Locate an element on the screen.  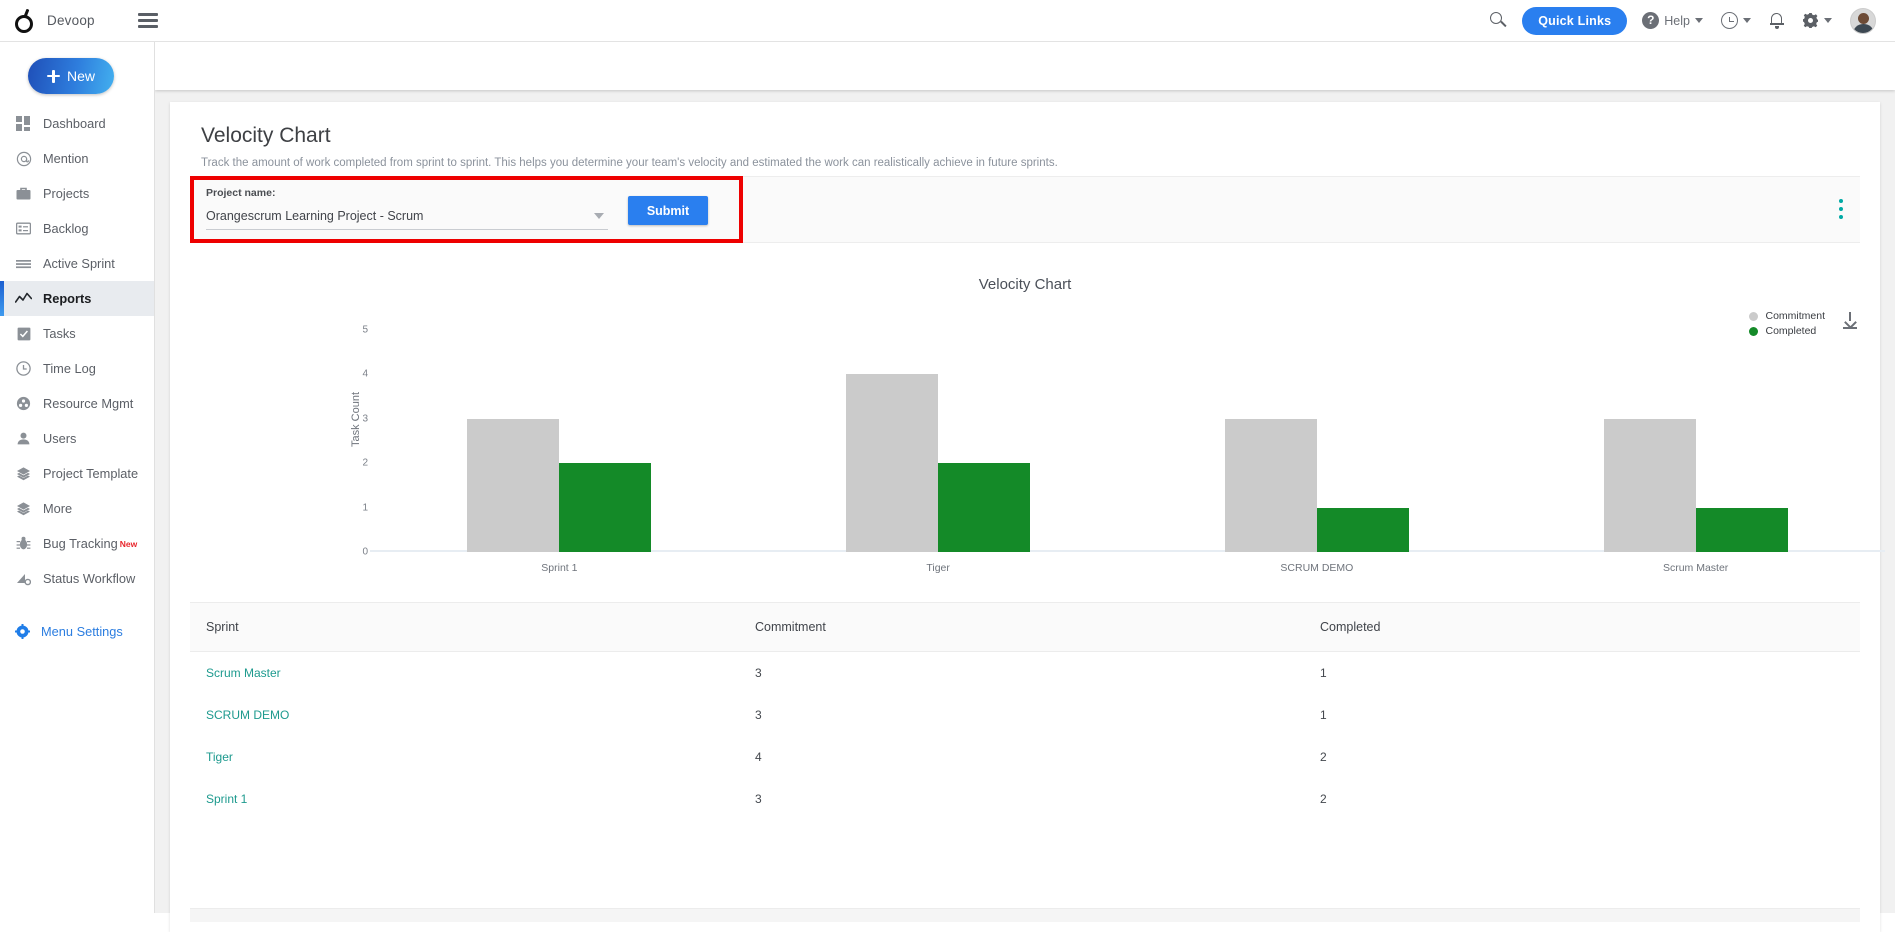
sidebar-item-time-log: Time Log is located at coordinates (77, 368).